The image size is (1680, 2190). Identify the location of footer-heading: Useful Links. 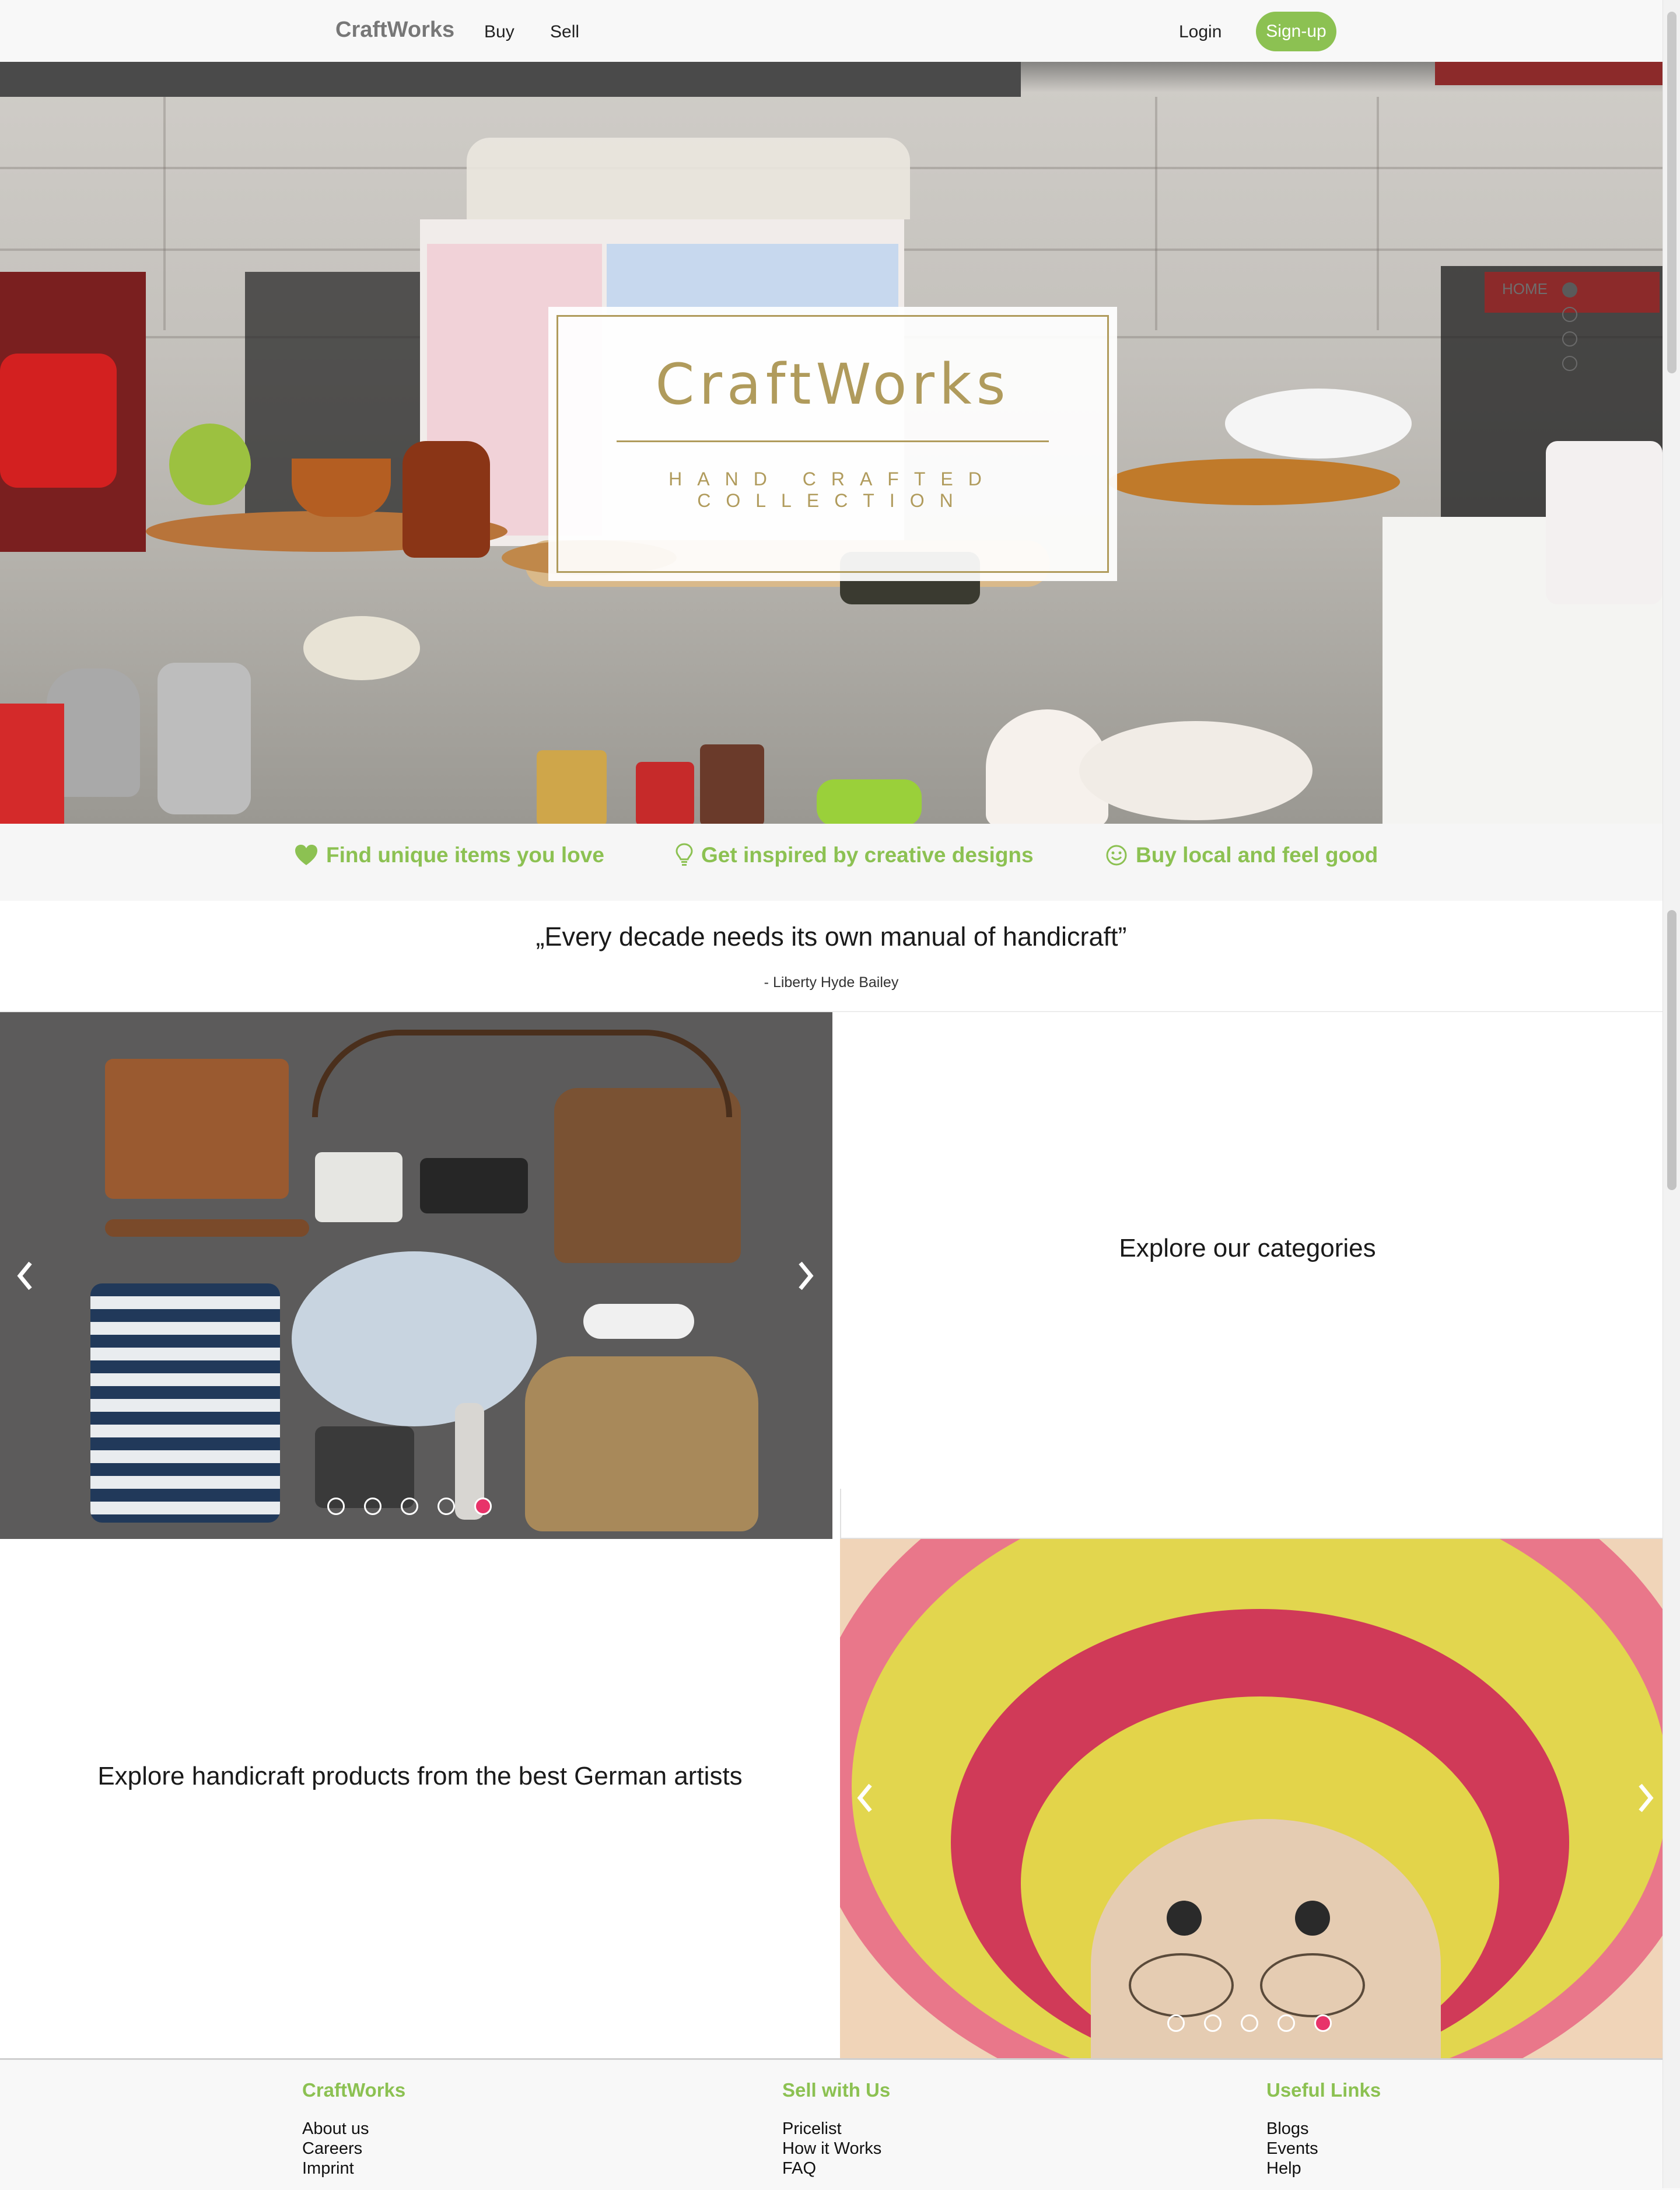
(1323, 2090).